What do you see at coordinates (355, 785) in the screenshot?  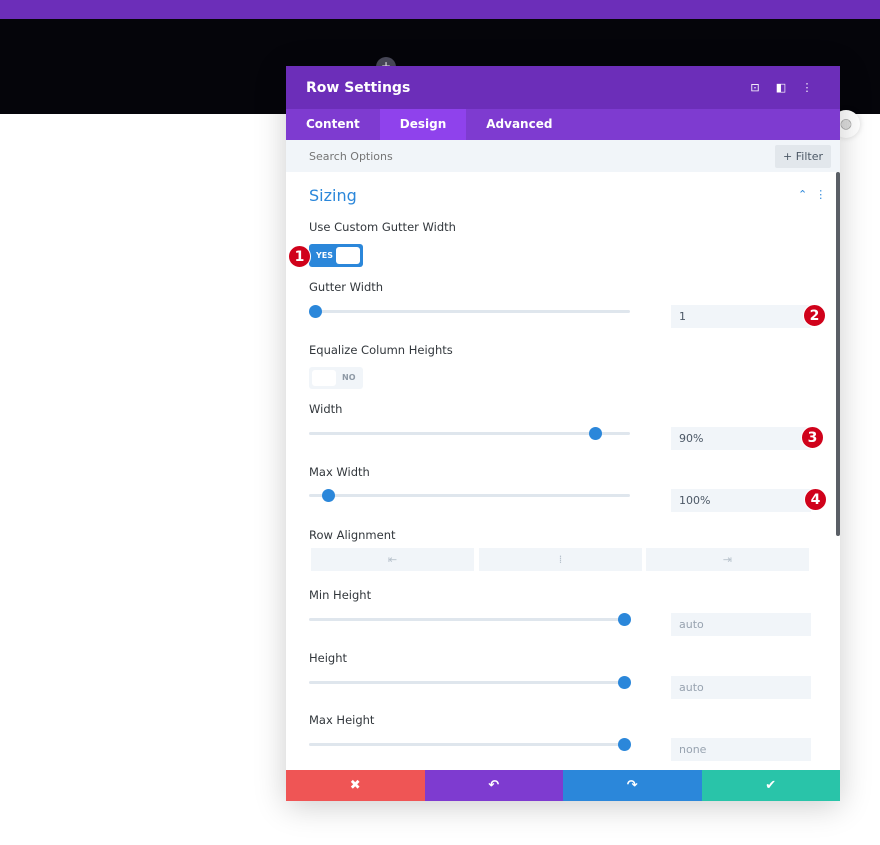 I see `discard-button: ✖` at bounding box center [355, 785].